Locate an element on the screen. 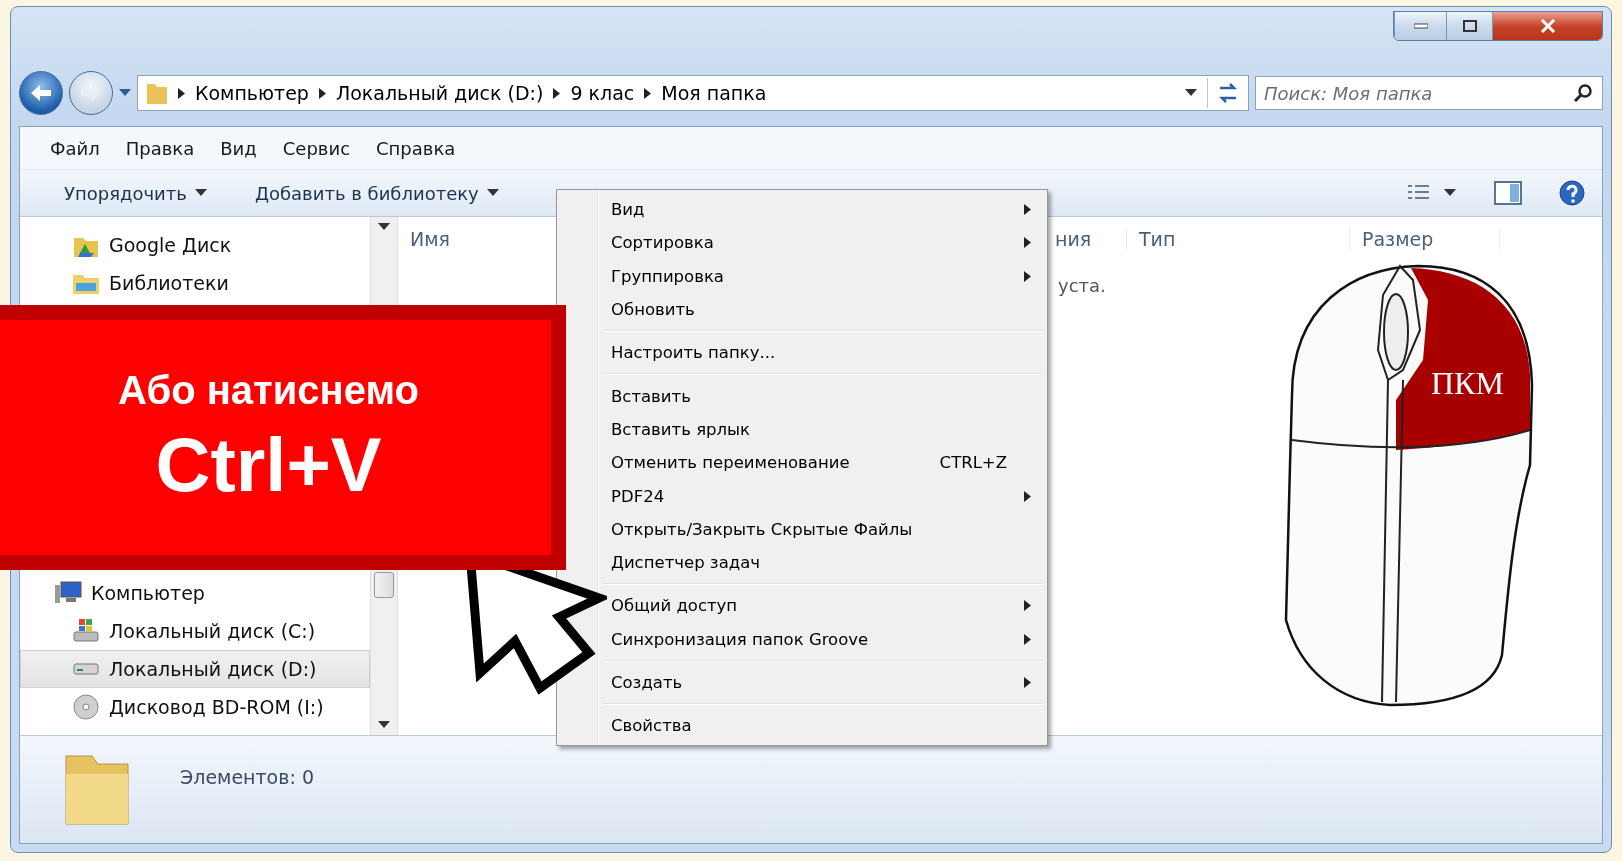 Image resolution: width=1622 pixels, height=861 pixels. empty-folder-message: уста. is located at coordinates (1082, 285).